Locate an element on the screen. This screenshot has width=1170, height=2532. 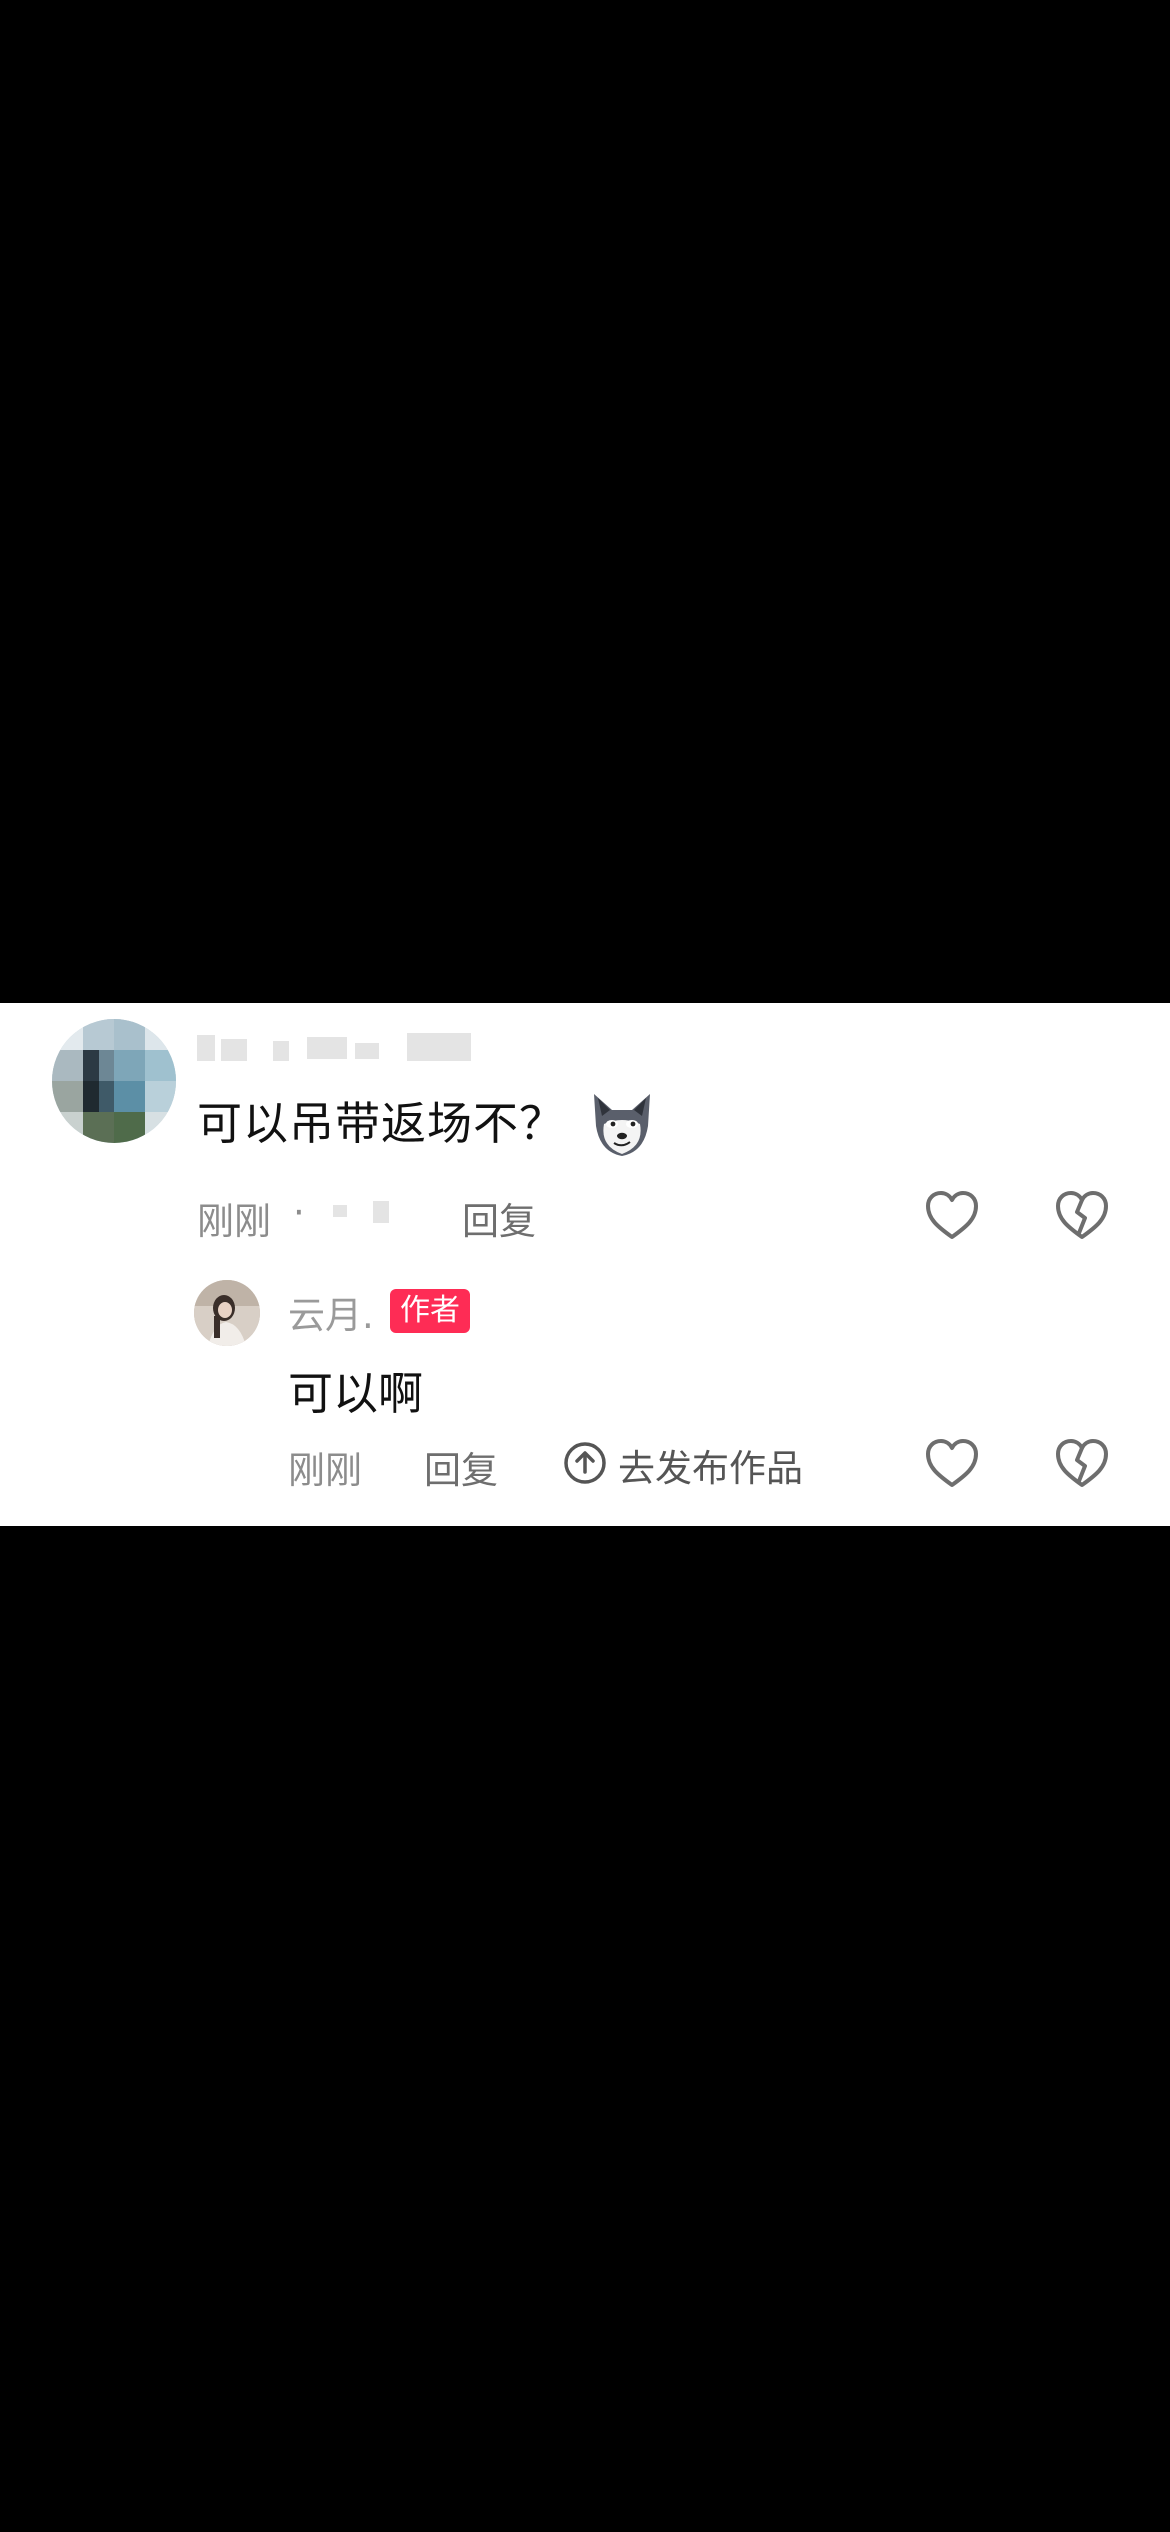
author-name: 云月. is located at coordinates (331, 1312).